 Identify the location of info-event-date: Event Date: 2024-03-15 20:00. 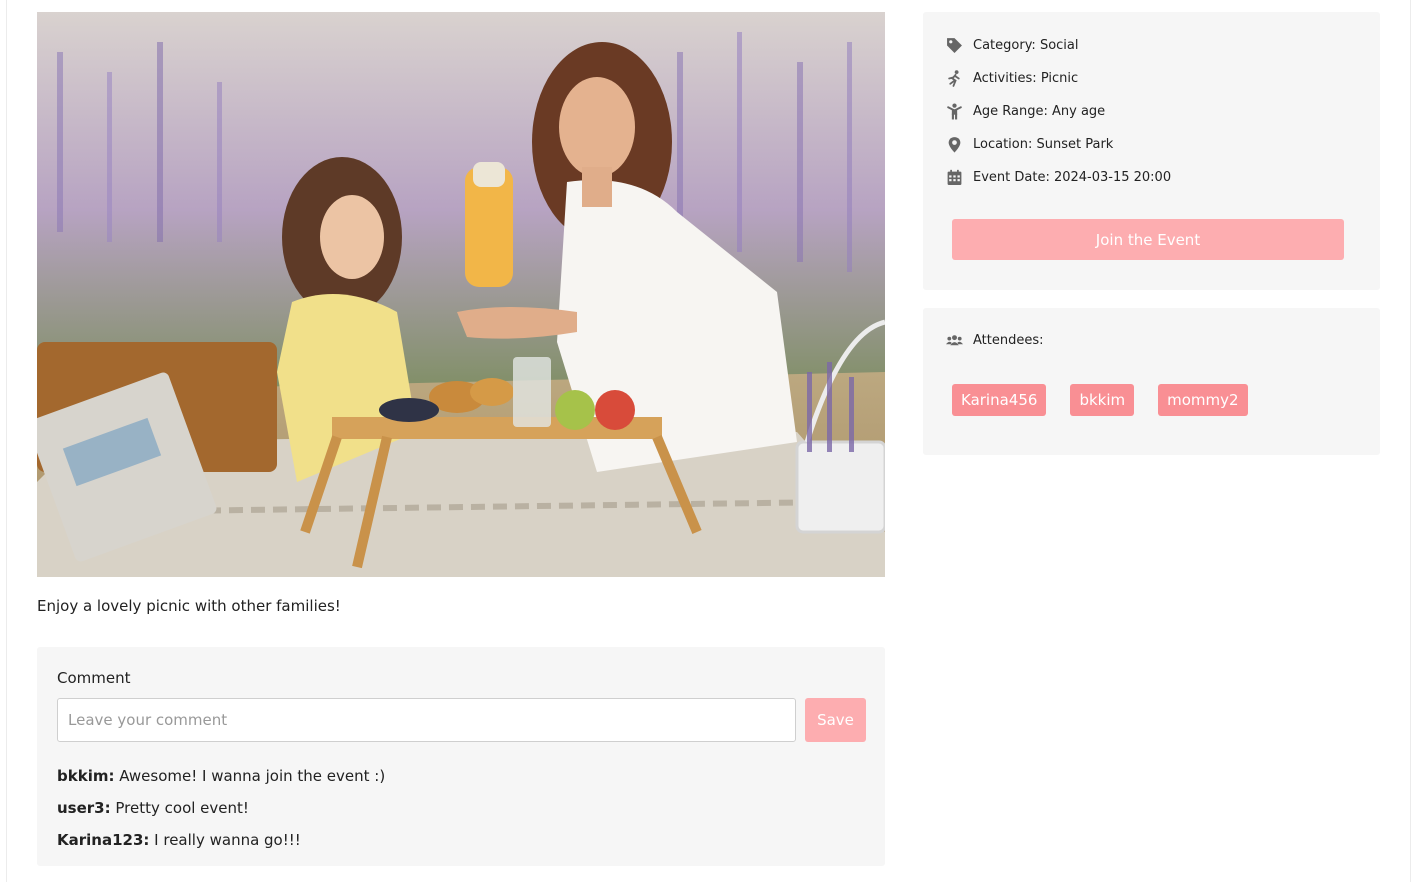
(1058, 177).